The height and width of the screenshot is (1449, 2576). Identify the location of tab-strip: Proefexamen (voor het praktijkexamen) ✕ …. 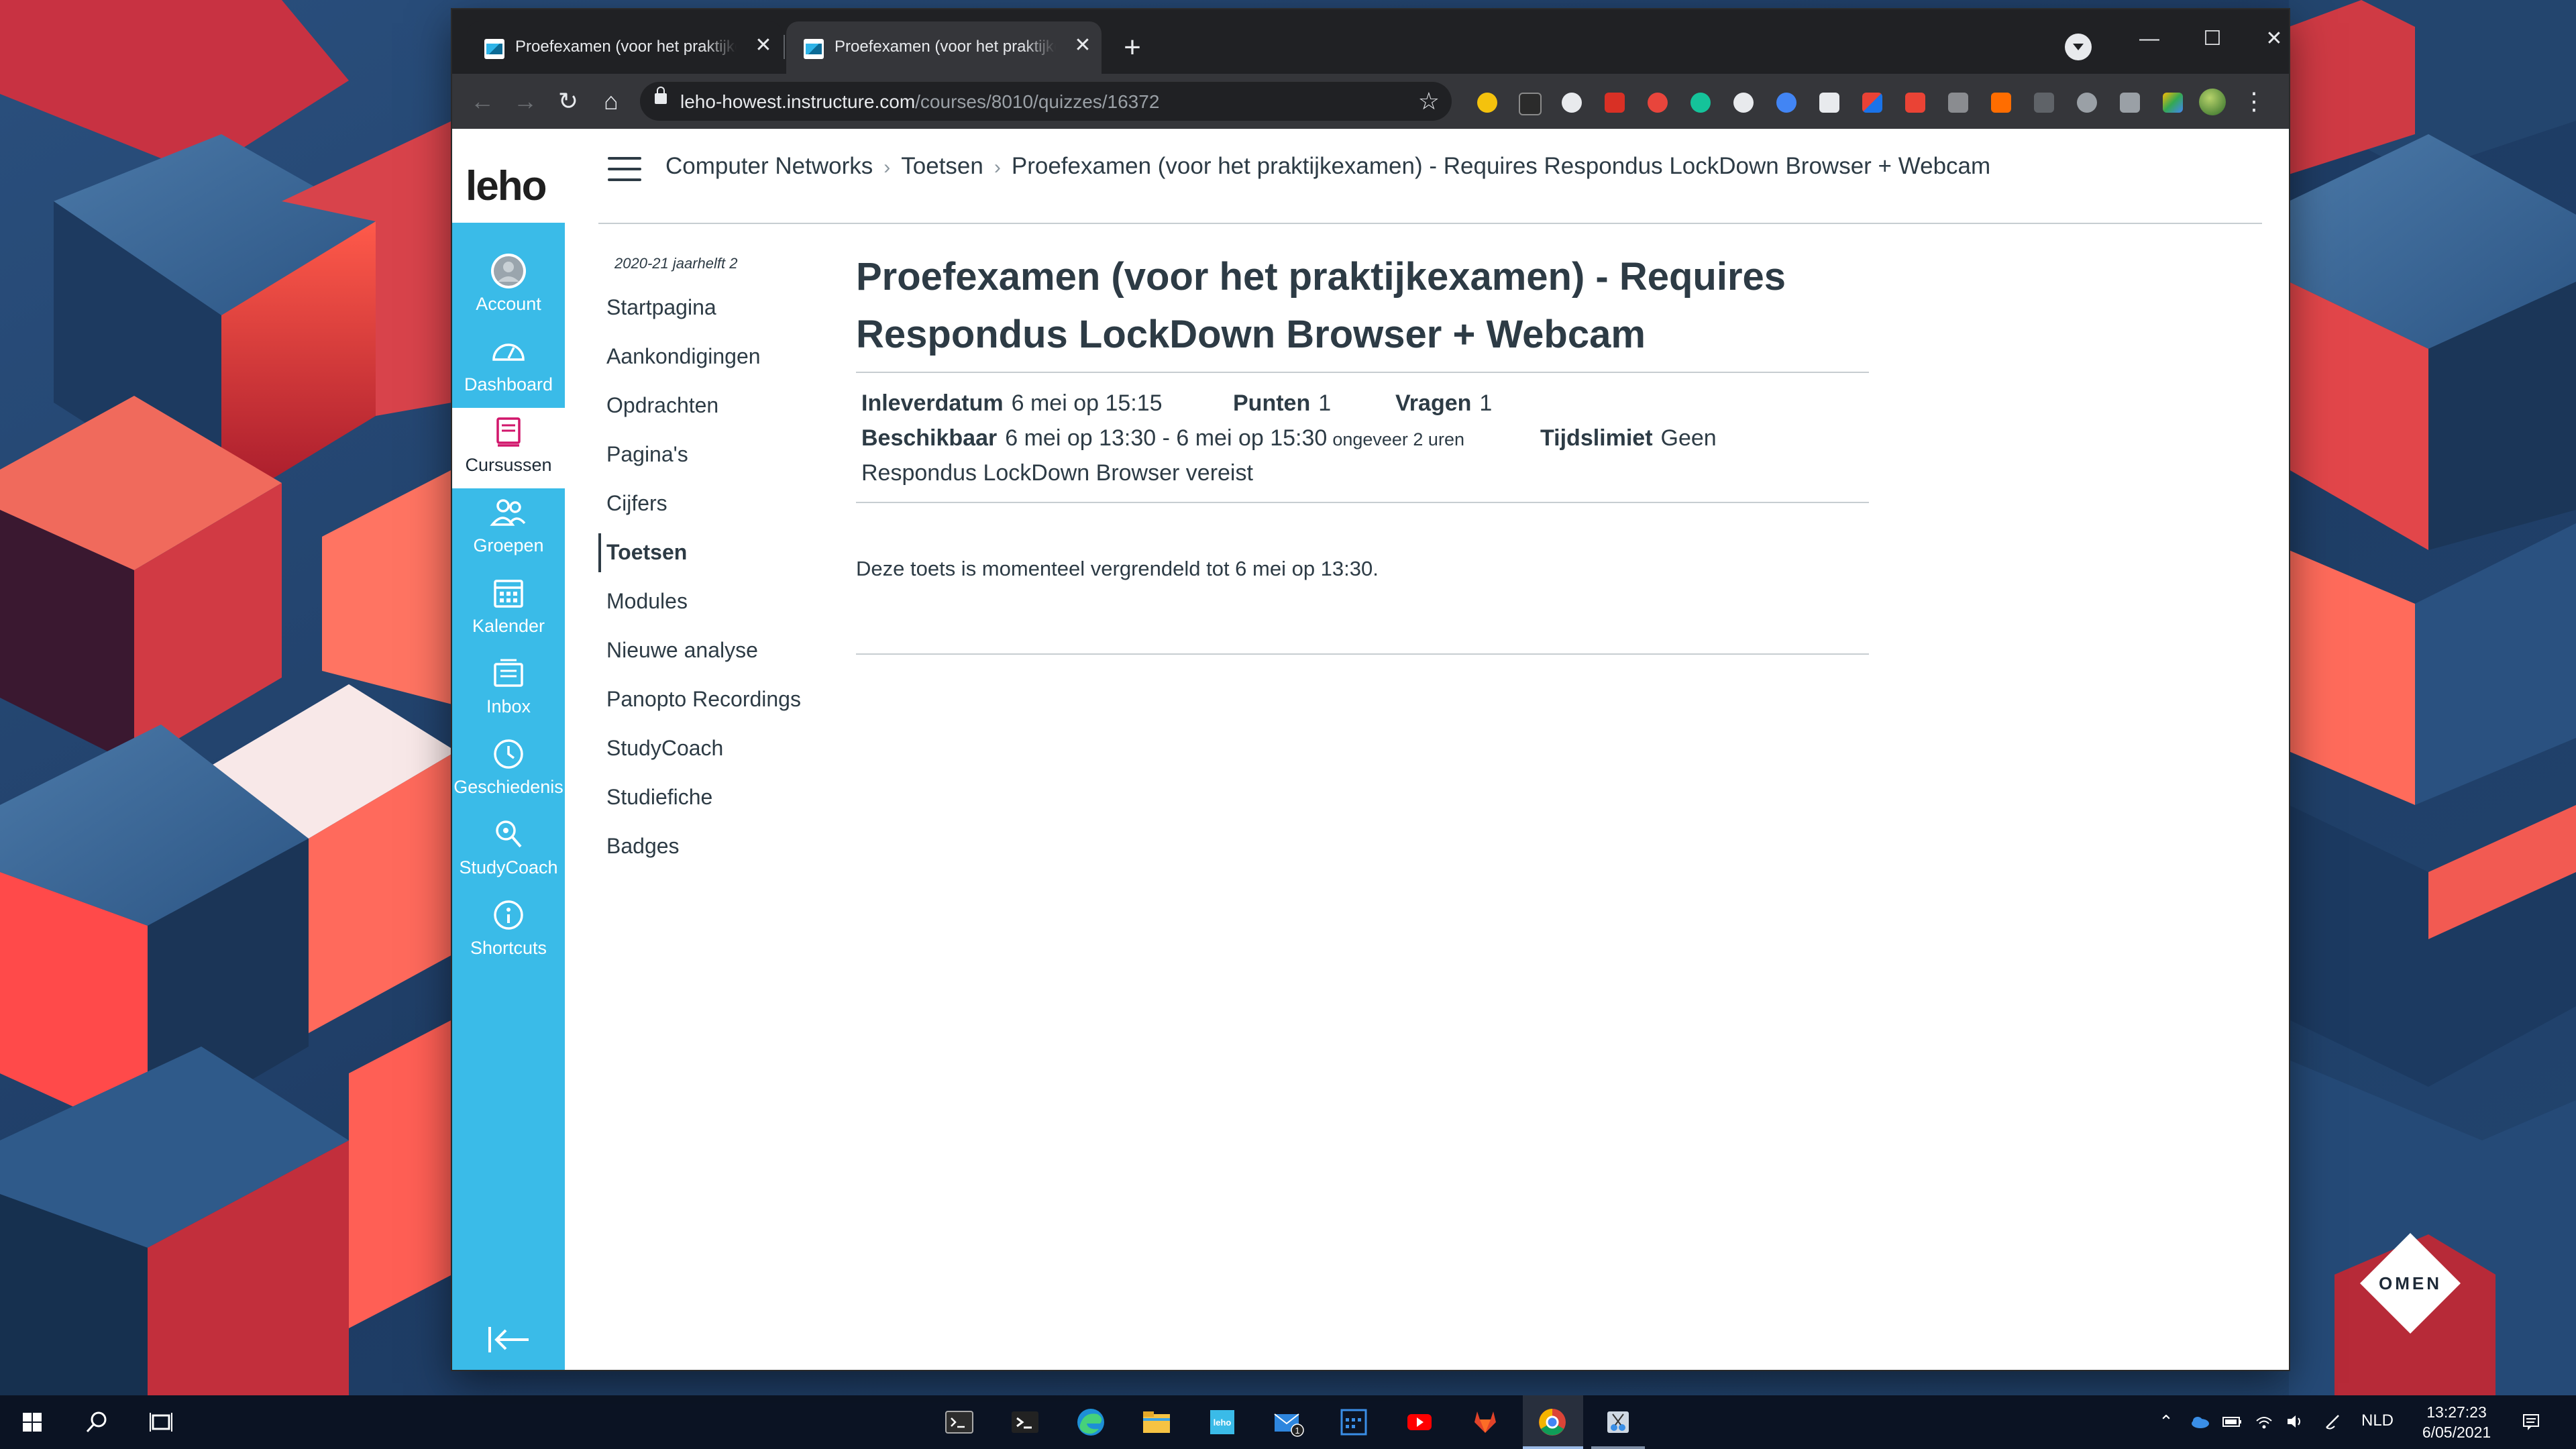
(1370, 41).